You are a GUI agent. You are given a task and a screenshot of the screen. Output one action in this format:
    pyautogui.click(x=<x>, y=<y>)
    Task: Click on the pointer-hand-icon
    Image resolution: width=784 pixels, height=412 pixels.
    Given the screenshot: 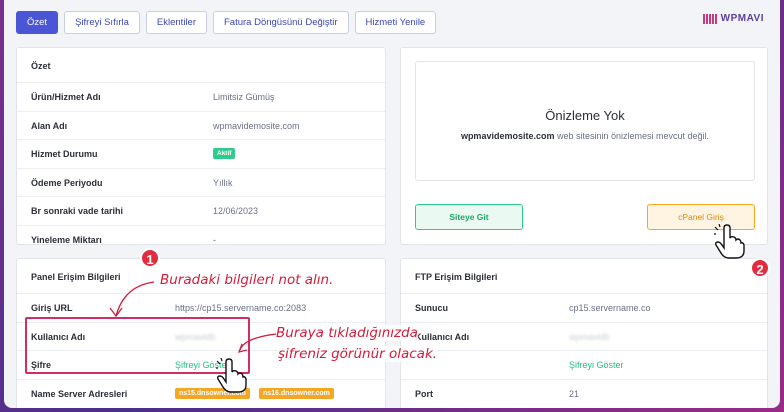 What is the action you would take?
    pyautogui.click(x=231, y=375)
    